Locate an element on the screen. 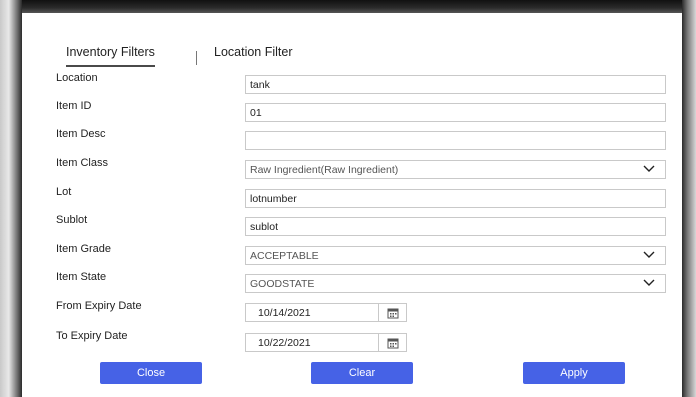 This screenshot has height=397, width=696. item-state-row: Item State GOODSTATE is located at coordinates (362, 283).